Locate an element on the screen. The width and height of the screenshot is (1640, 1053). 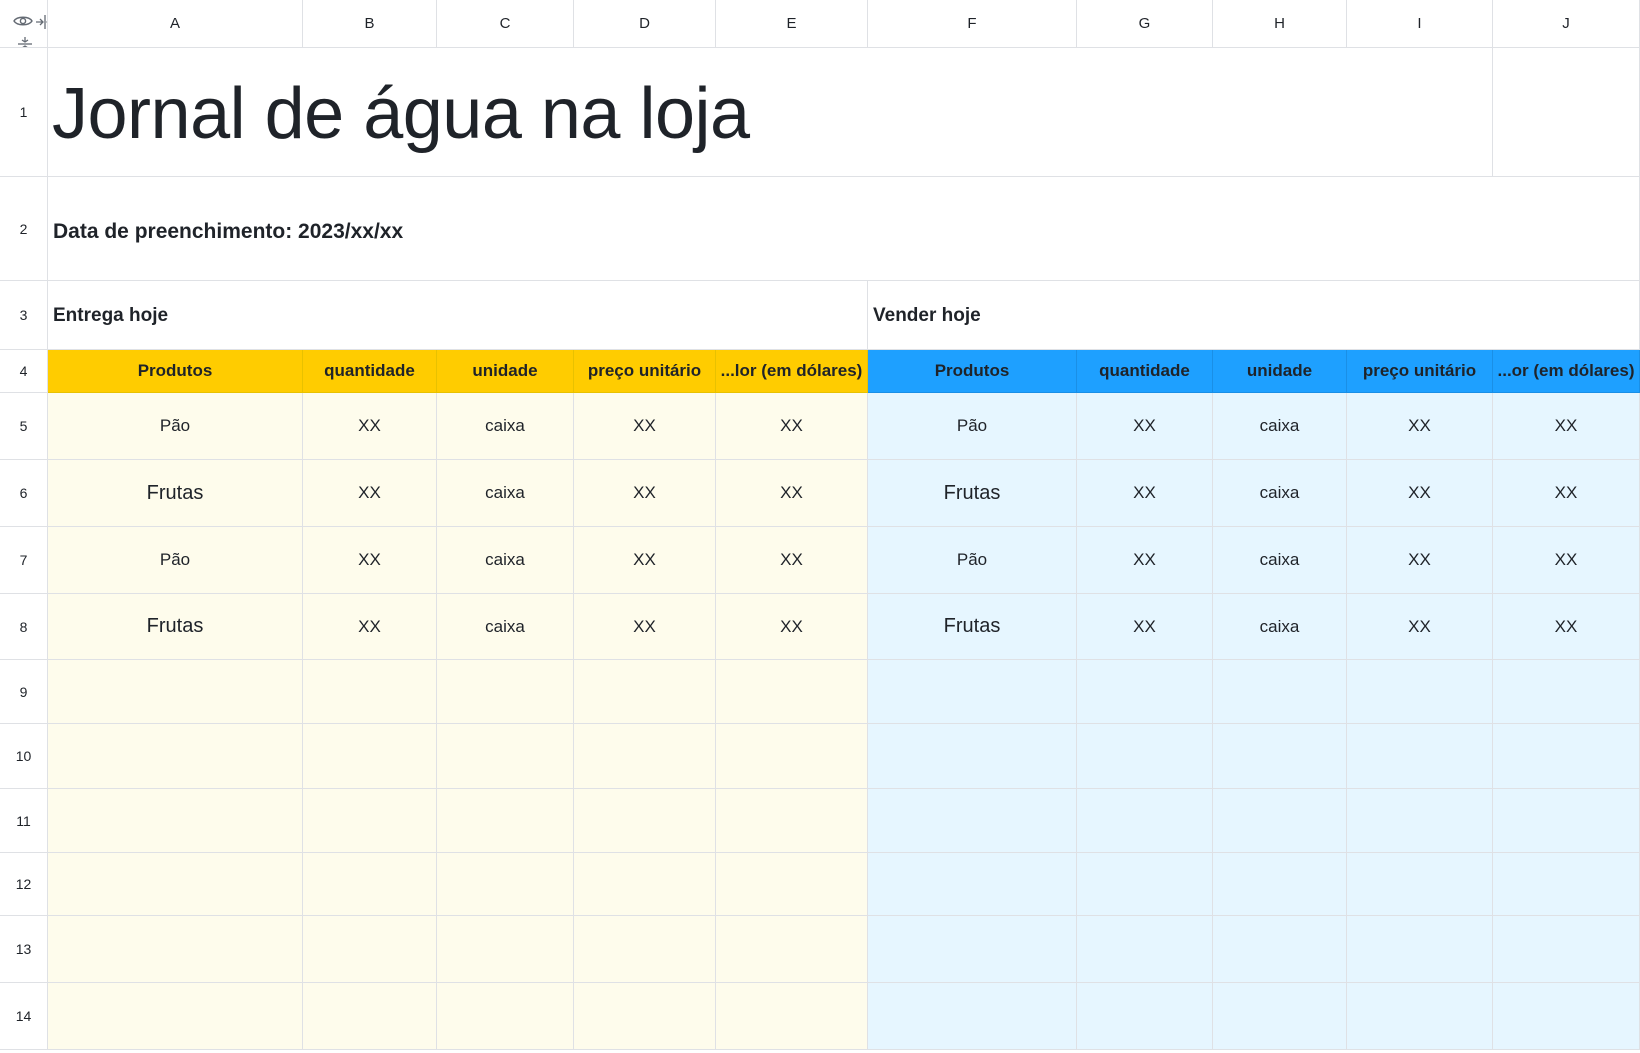
row-header-1: 1 is located at coordinates (24, 112).